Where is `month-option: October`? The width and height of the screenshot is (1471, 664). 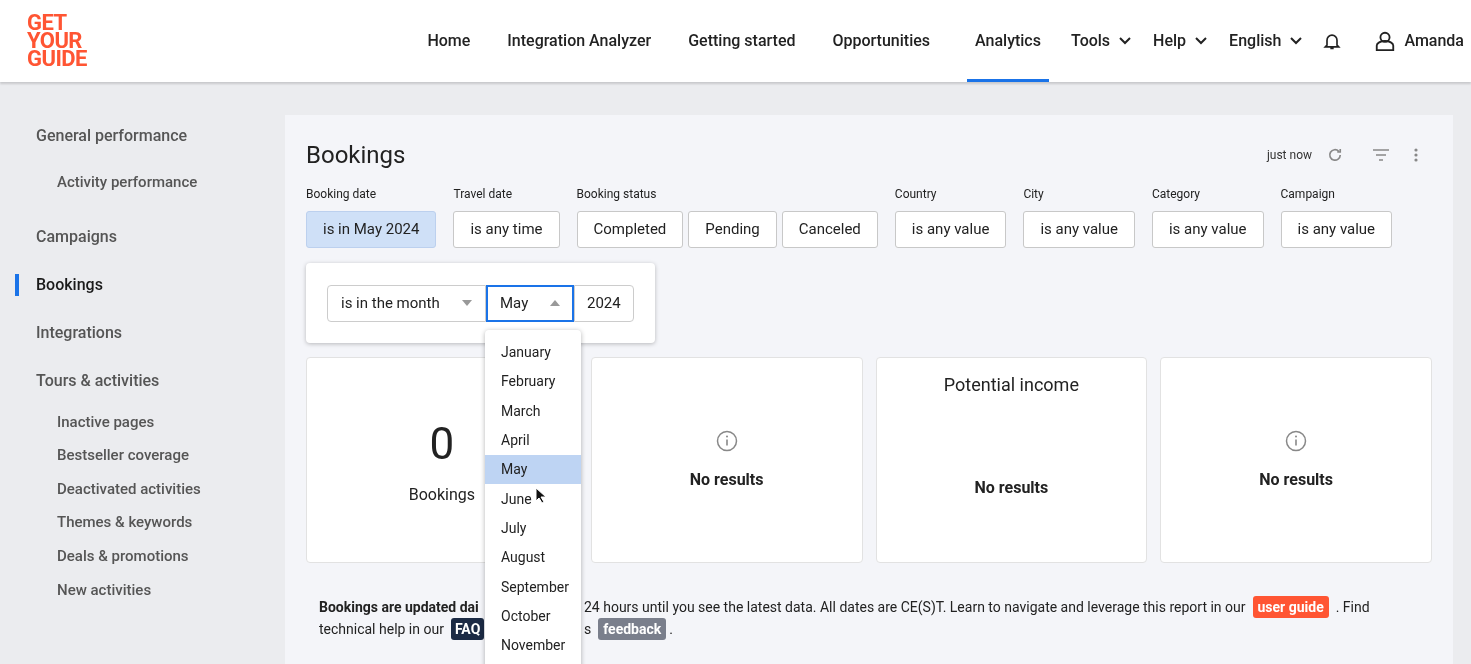 month-option: October is located at coordinates (533, 616).